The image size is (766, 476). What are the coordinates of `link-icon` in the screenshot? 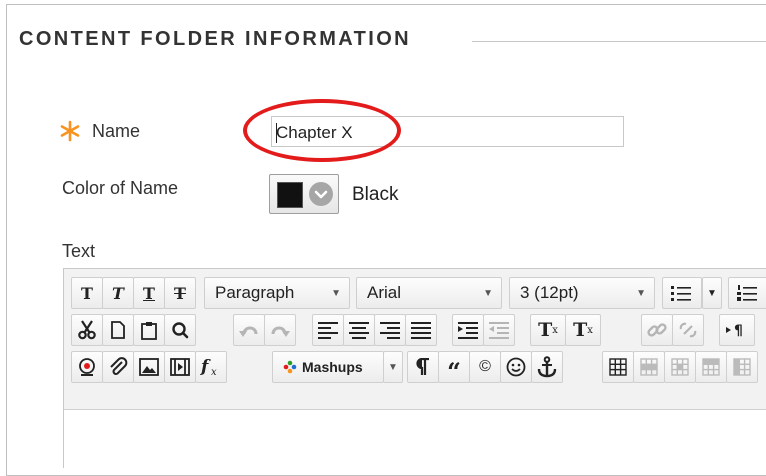 It's located at (657, 330).